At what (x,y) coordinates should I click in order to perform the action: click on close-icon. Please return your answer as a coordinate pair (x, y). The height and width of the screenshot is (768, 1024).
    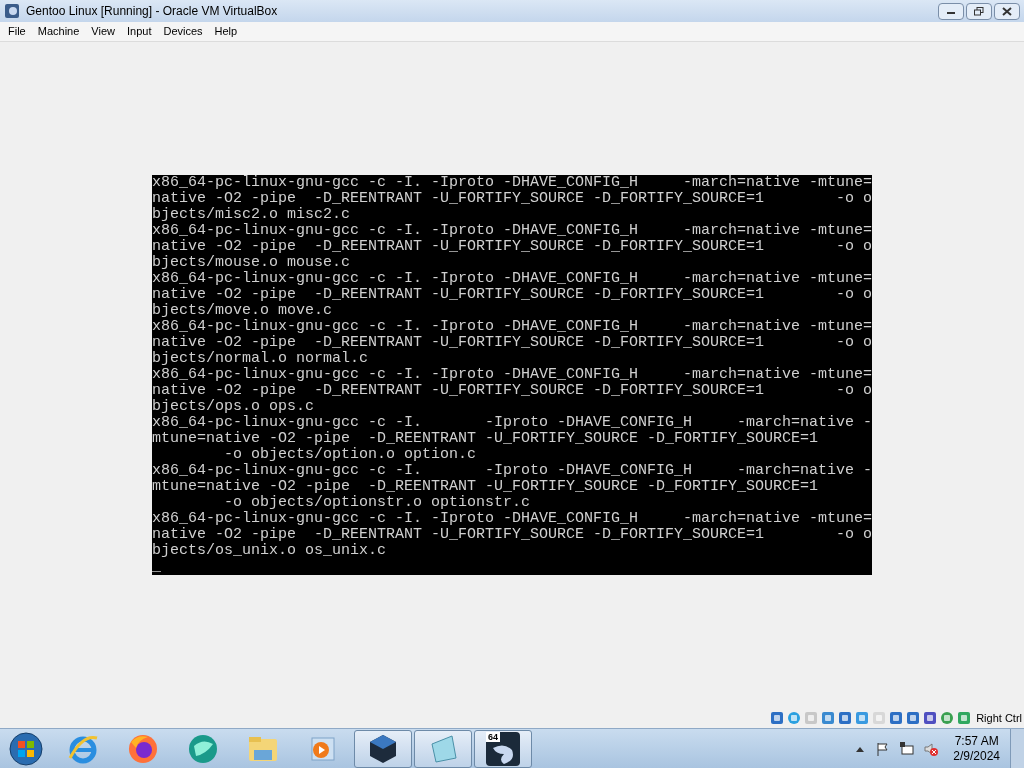
    Looking at the image, I should click on (1007, 11).